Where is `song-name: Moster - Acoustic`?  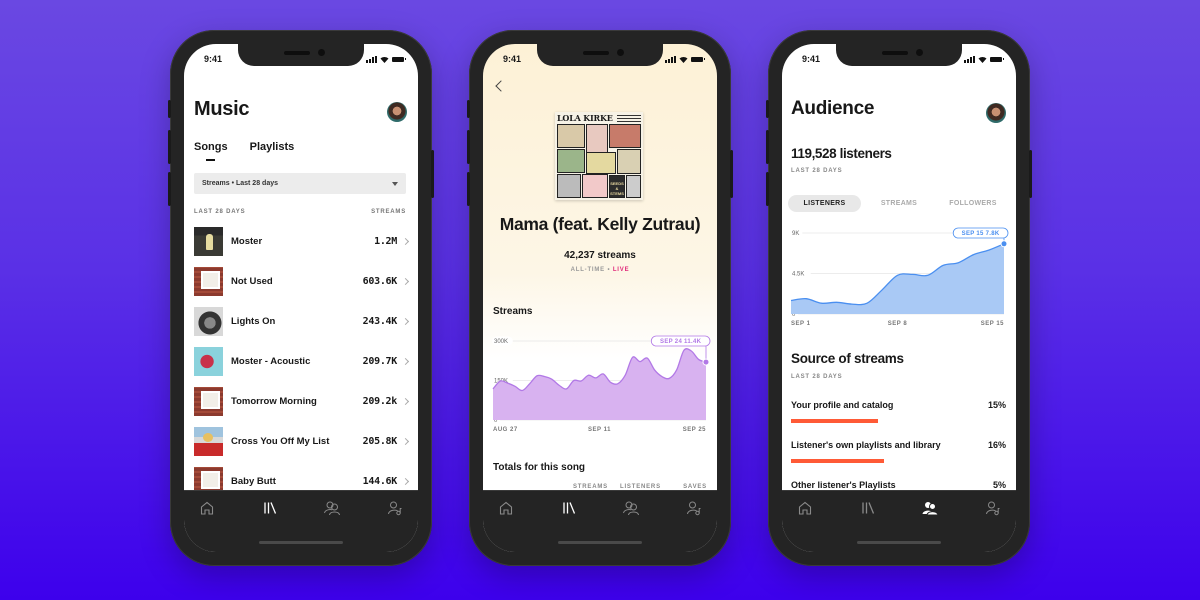 song-name: Moster - Acoustic is located at coordinates (271, 361).